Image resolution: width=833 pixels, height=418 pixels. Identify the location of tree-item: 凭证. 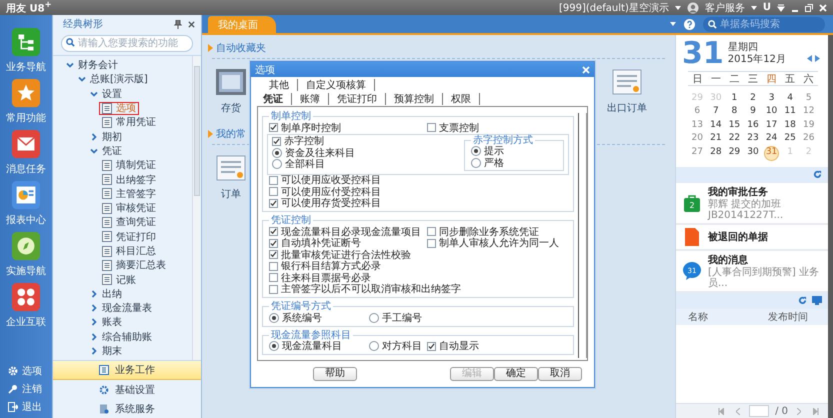
(106, 151).